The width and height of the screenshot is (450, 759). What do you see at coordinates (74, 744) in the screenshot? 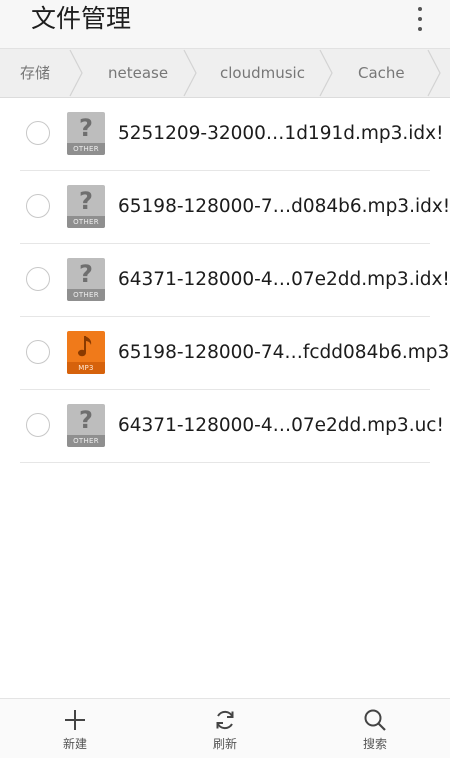
I see `new-button-label: 新建` at bounding box center [74, 744].